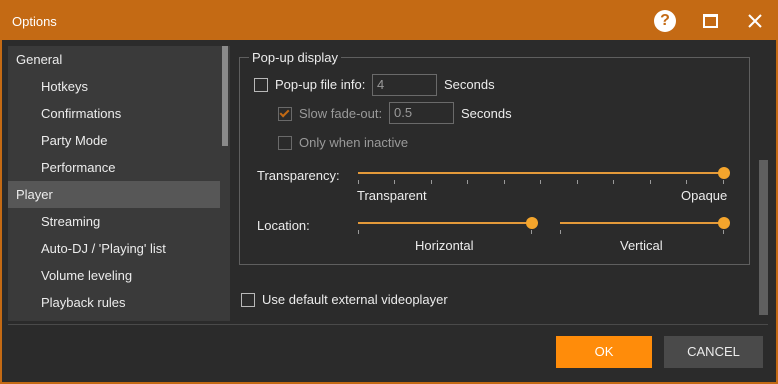  Describe the element at coordinates (404, 85) in the screenshot. I see `popup-seconds-input: 4` at that location.